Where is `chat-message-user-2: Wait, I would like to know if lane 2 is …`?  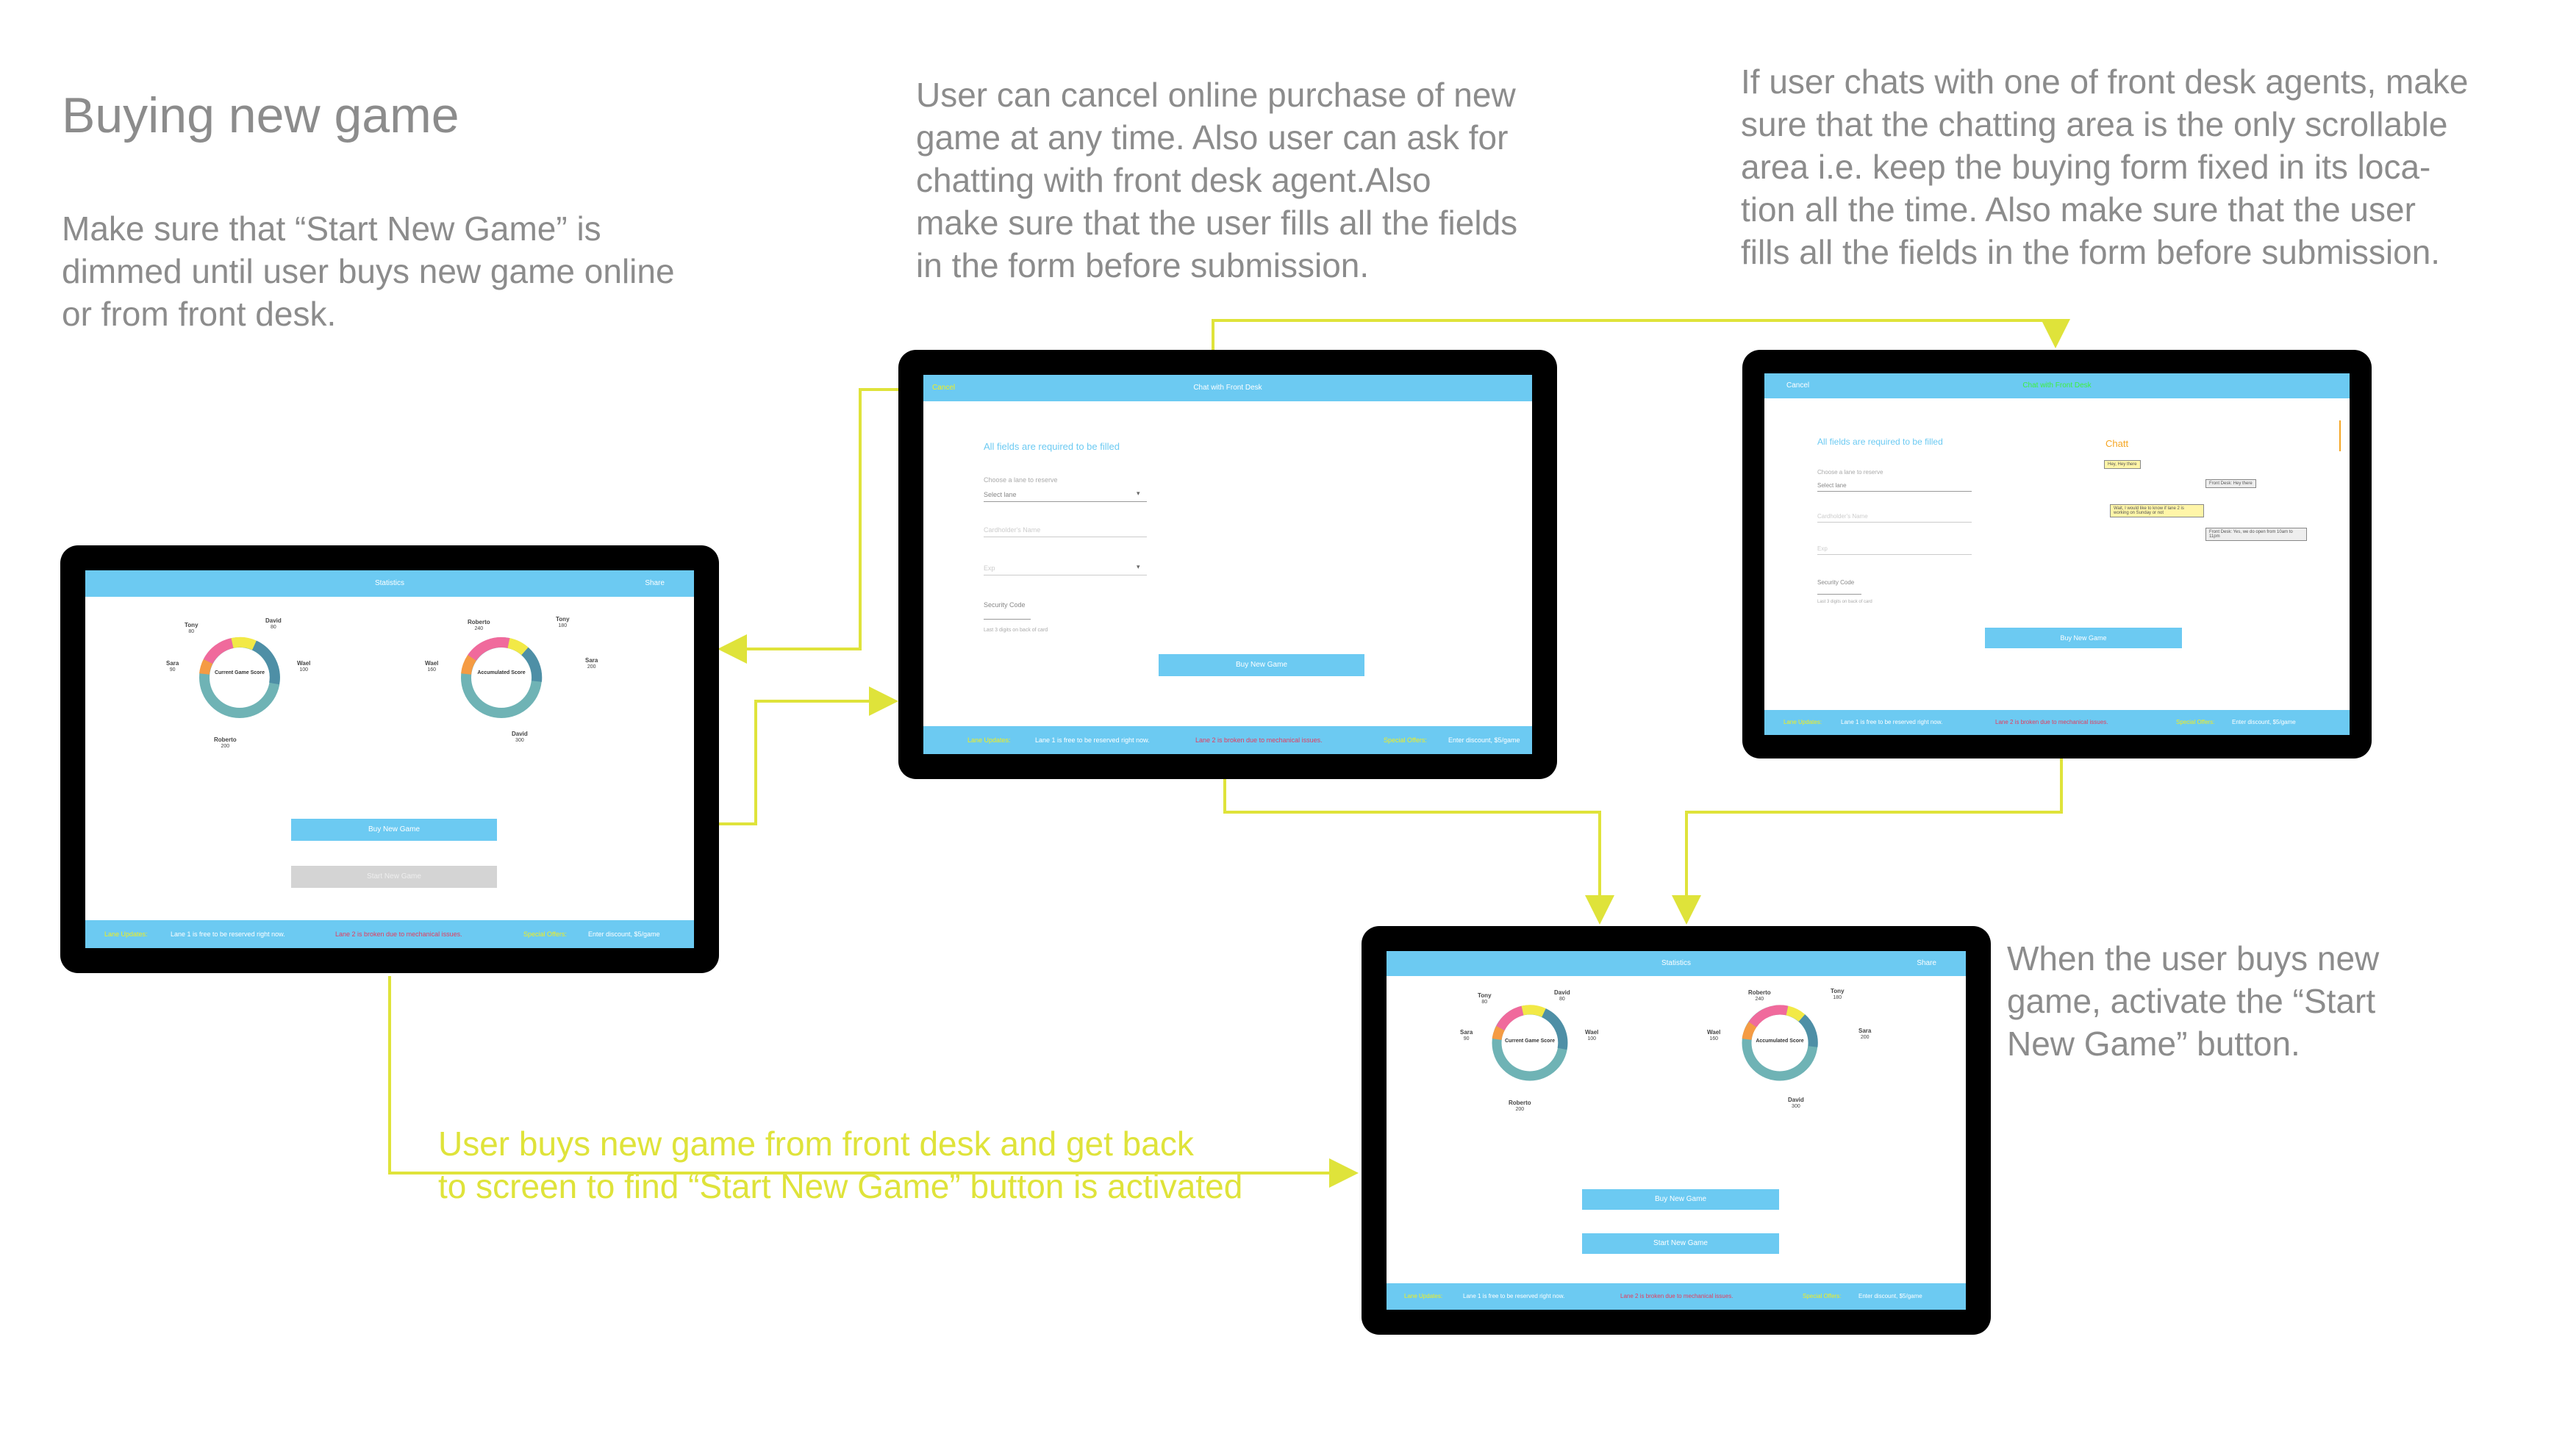 chat-message-user-2: Wait, I would like to know if lane 2 is … is located at coordinates (2157, 510).